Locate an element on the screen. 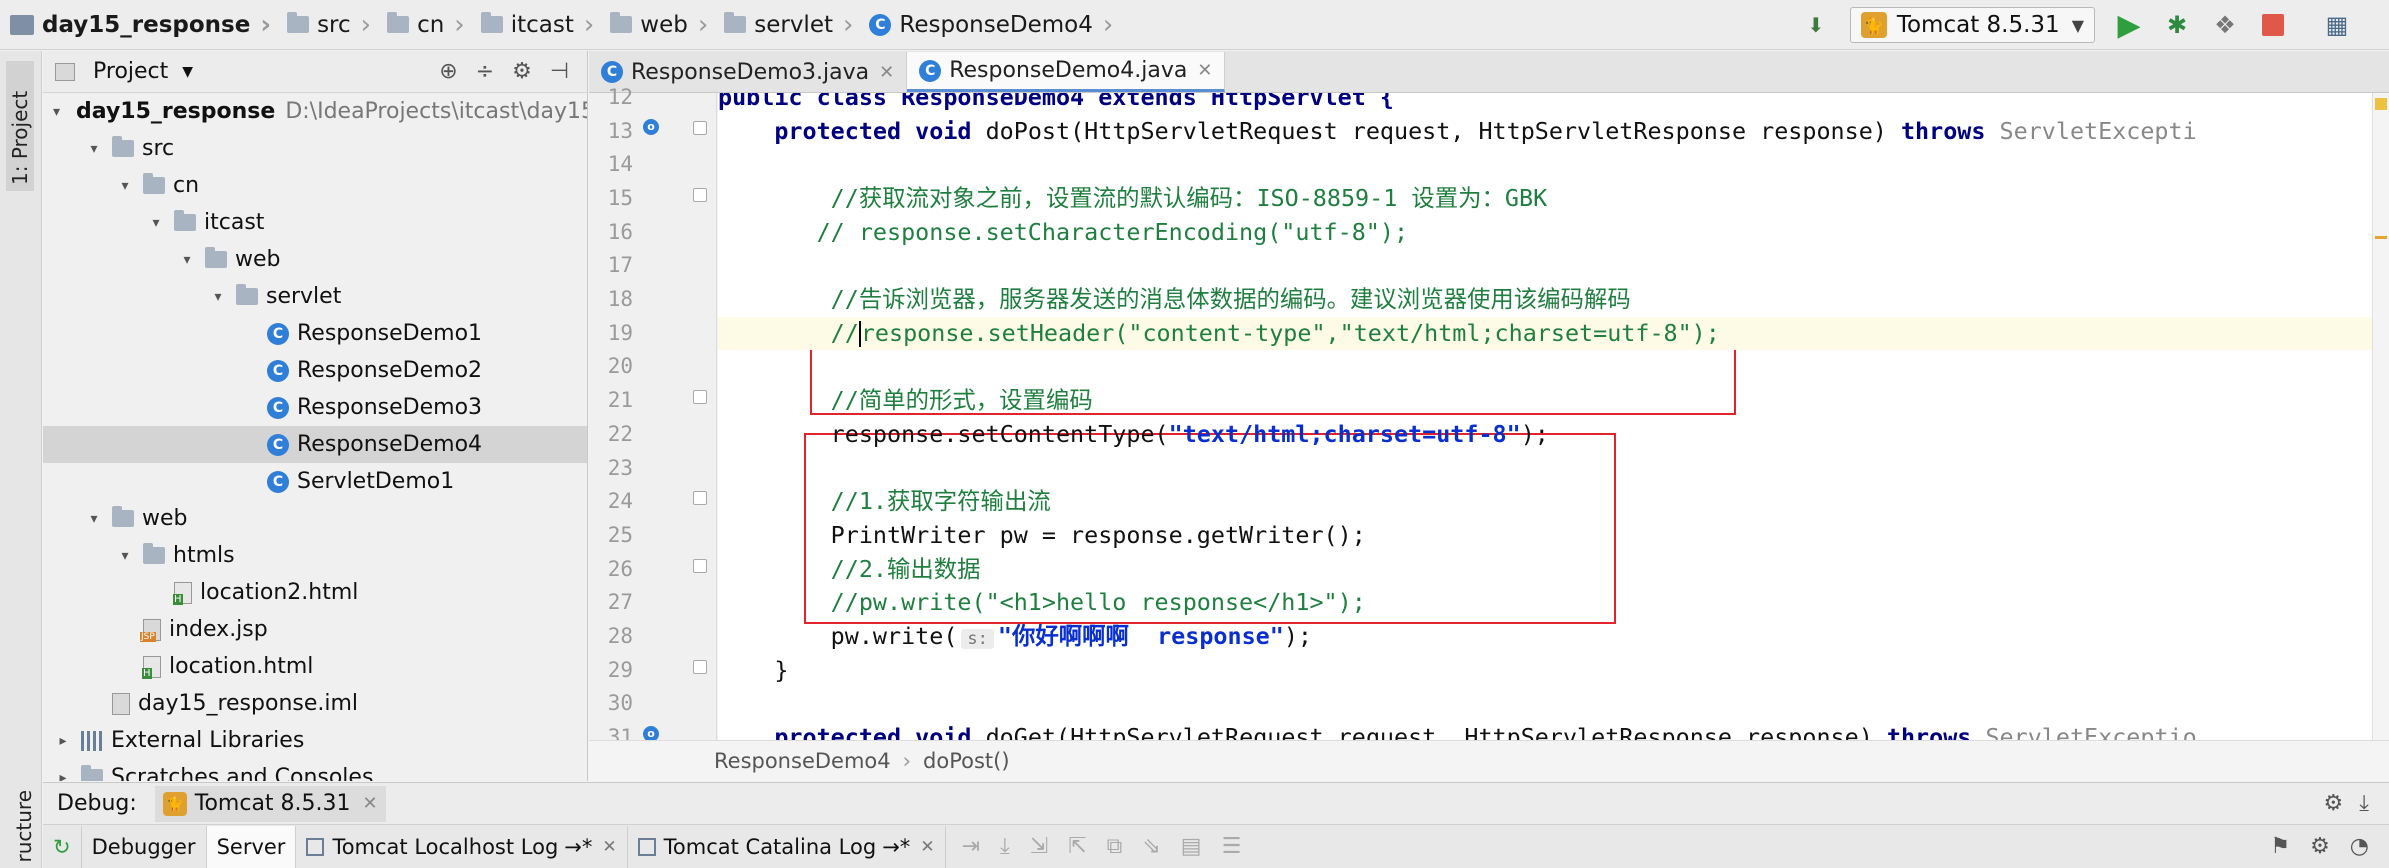 This screenshot has width=2389, height=868. line-number: 22 is located at coordinates (611, 435).